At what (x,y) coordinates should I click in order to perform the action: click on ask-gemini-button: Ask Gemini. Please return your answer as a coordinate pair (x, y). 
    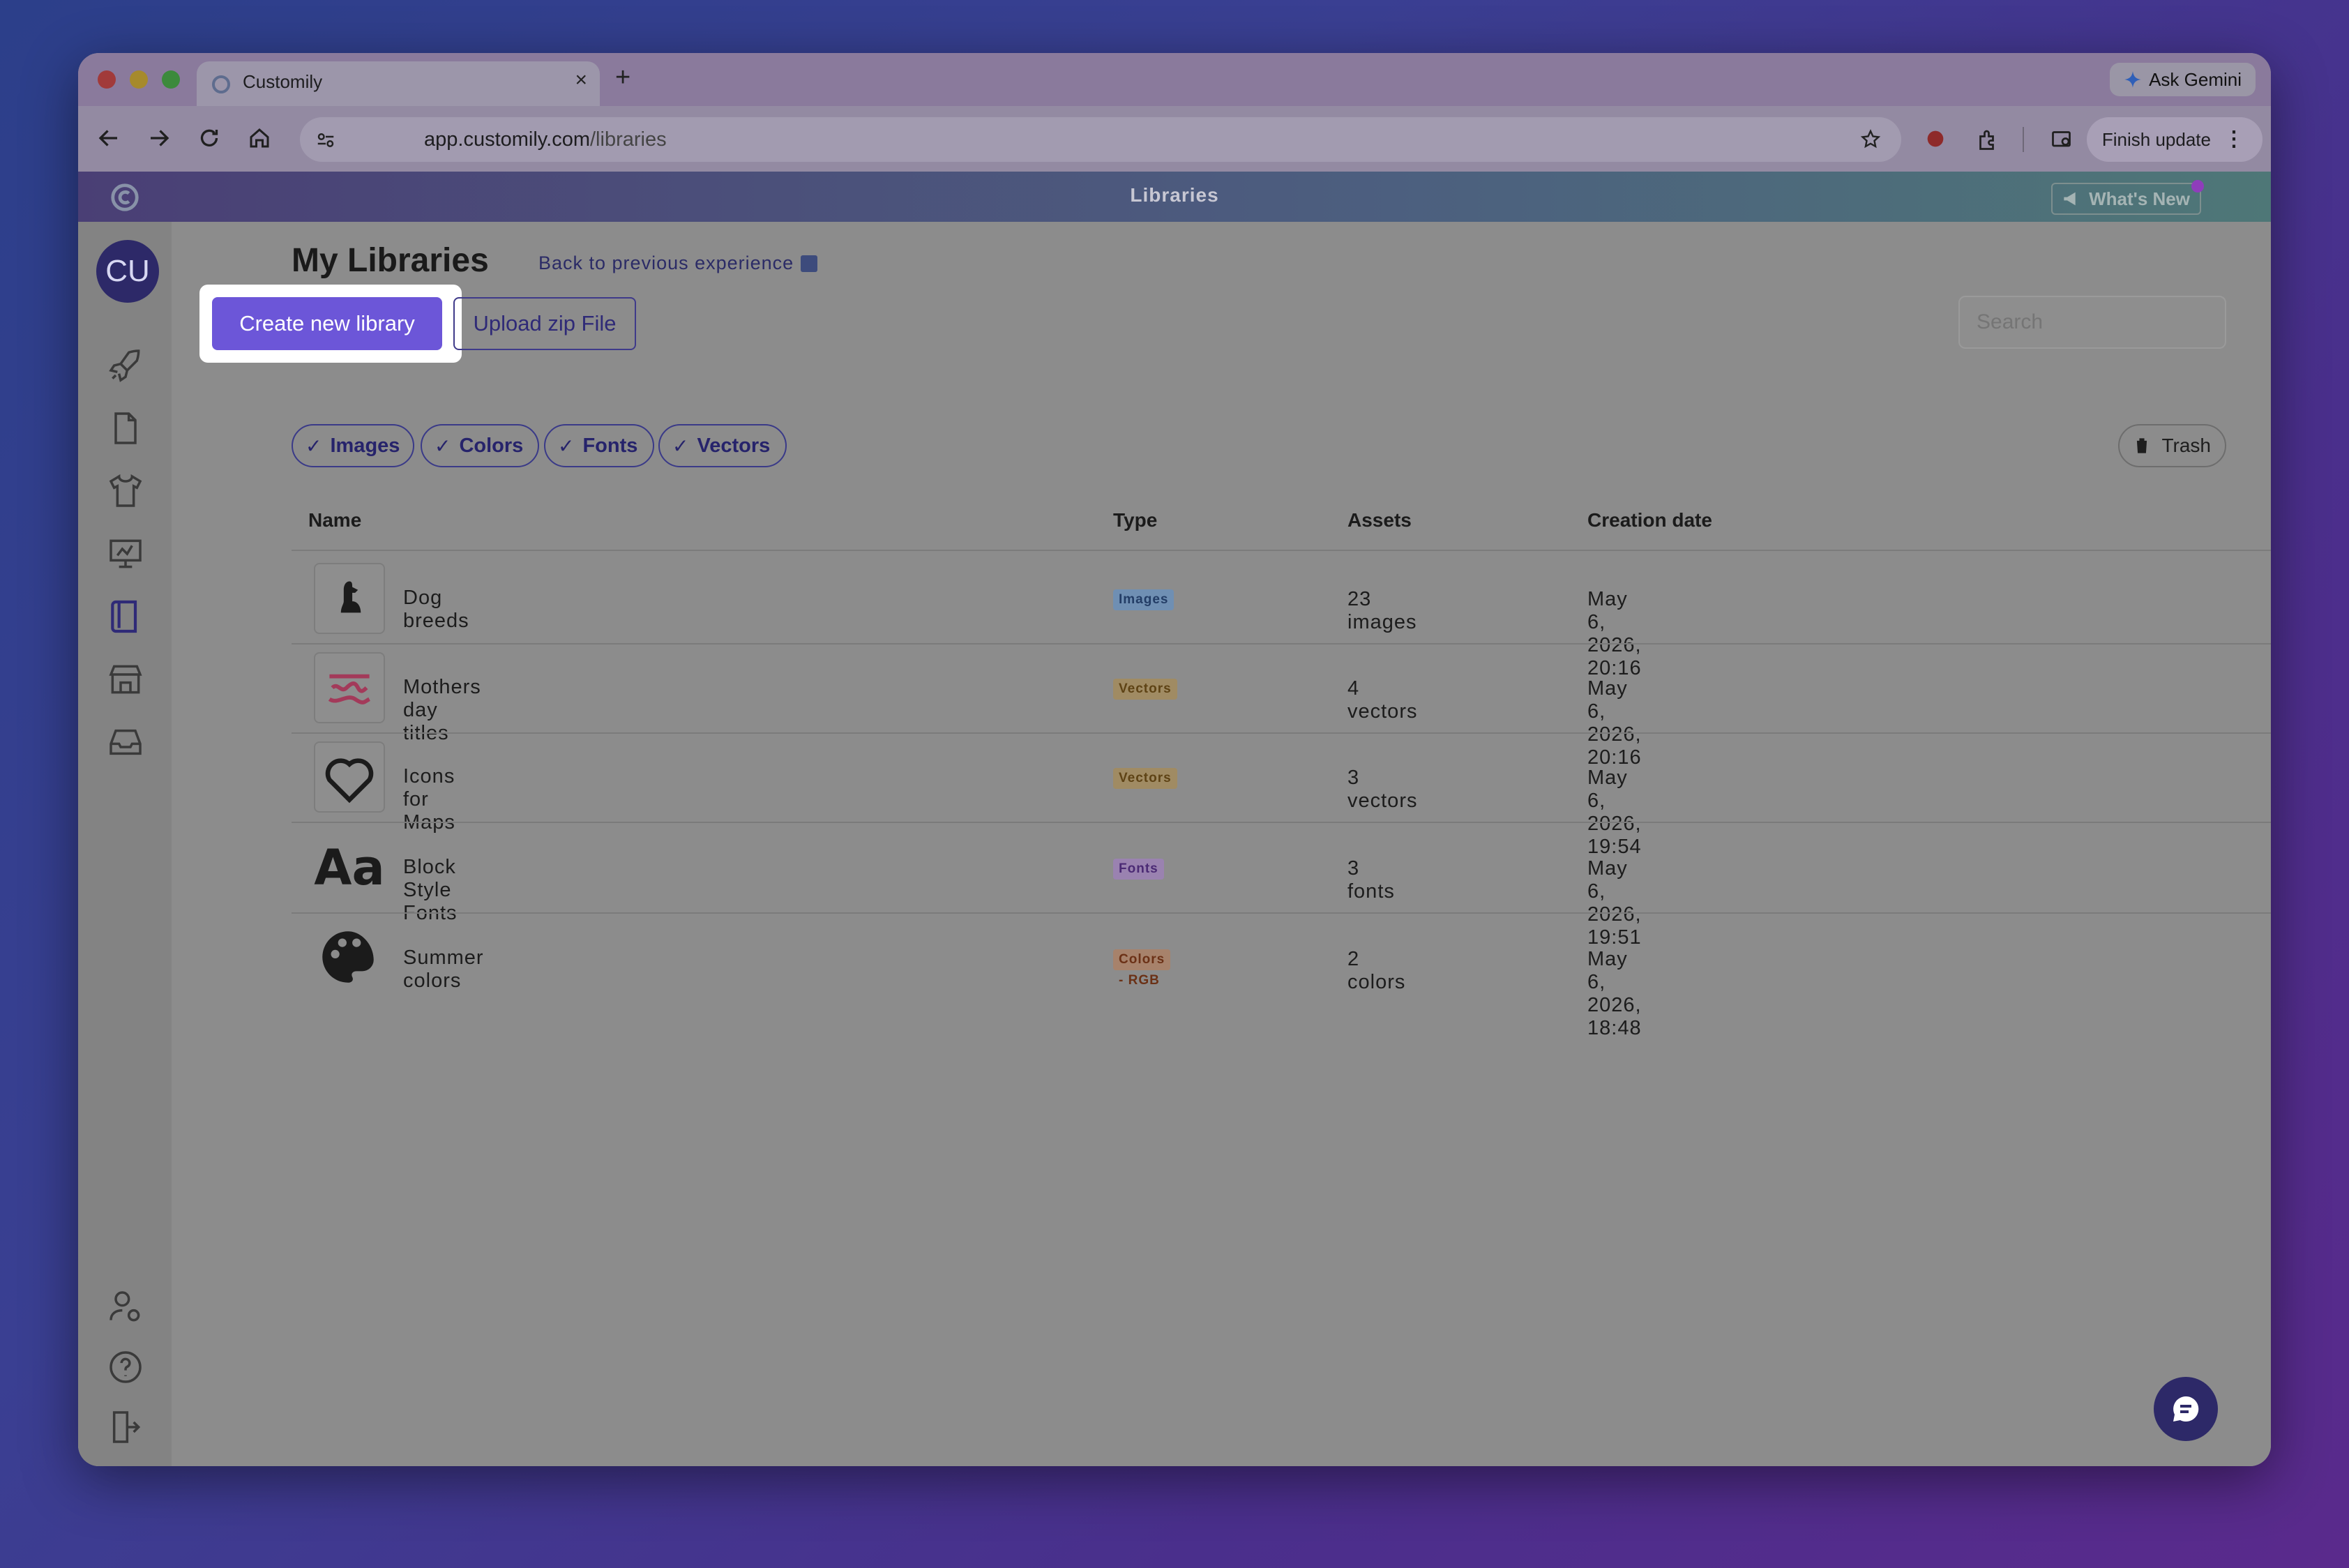
    Looking at the image, I should click on (2183, 79).